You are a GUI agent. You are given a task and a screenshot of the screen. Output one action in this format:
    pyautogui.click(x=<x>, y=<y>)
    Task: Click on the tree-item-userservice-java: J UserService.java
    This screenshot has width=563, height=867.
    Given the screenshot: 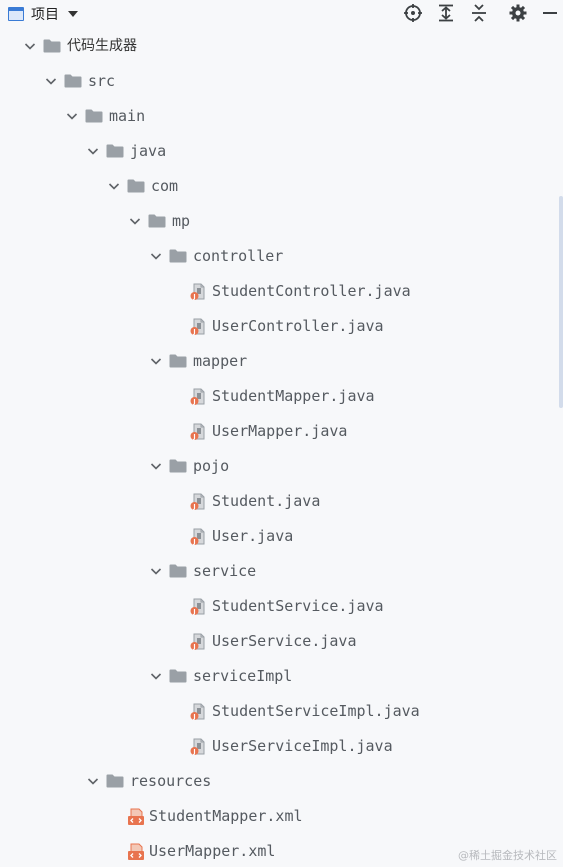 What is the action you would take?
    pyautogui.click(x=270, y=641)
    